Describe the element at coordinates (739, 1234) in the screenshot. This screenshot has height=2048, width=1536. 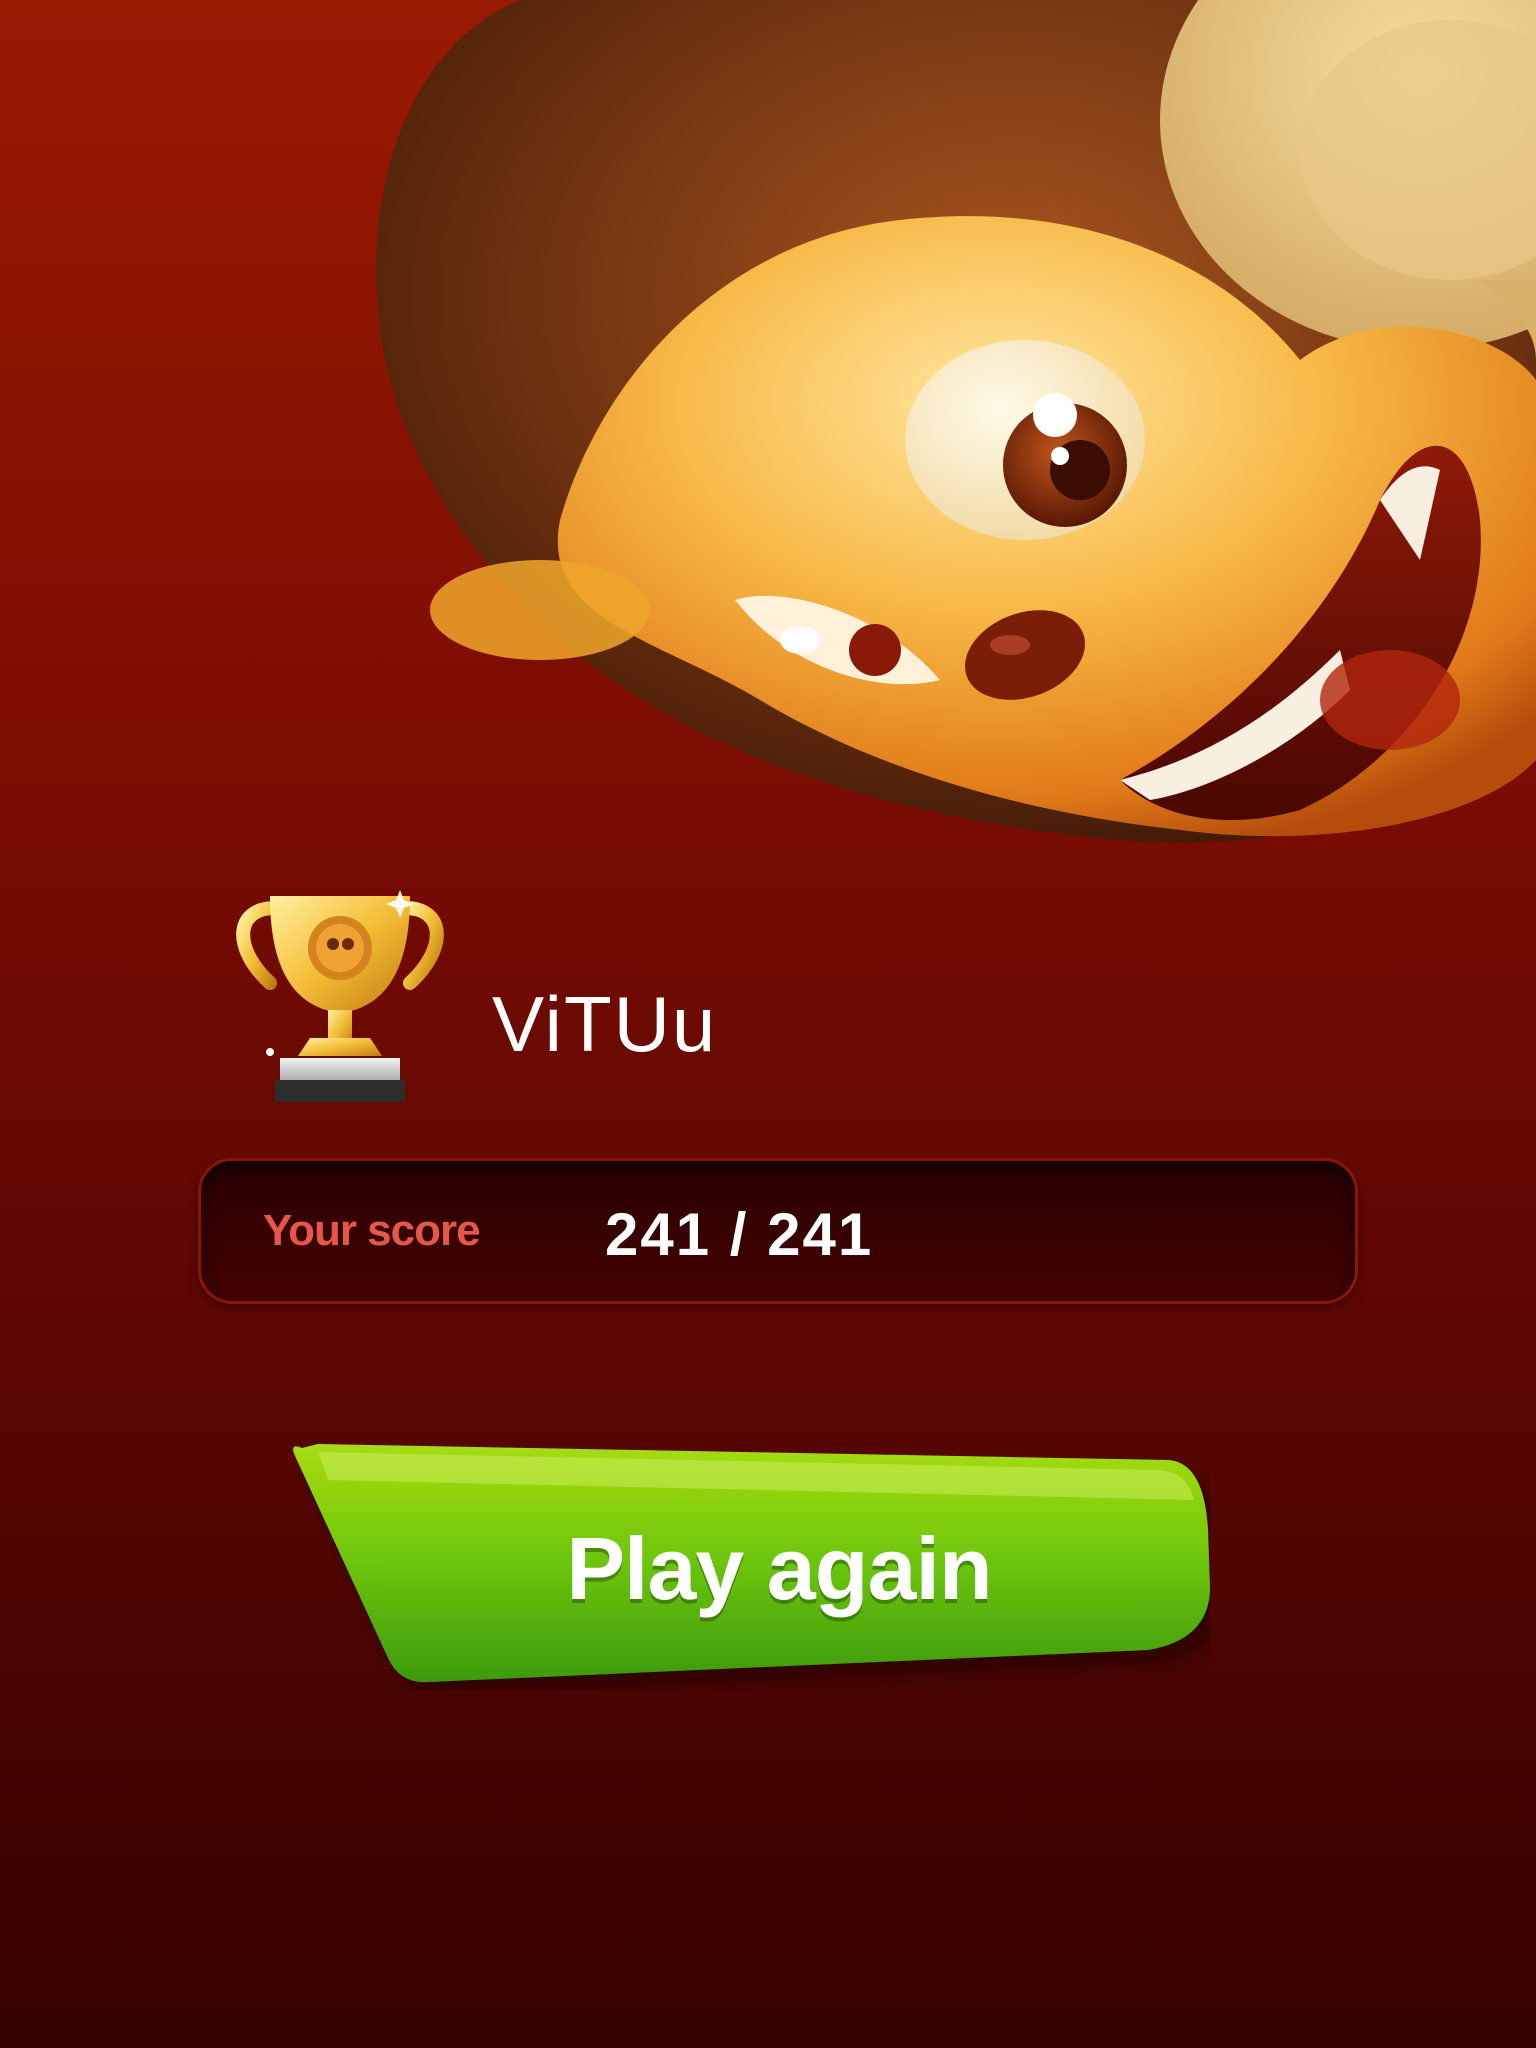
I see `score-value: 241 / 241` at that location.